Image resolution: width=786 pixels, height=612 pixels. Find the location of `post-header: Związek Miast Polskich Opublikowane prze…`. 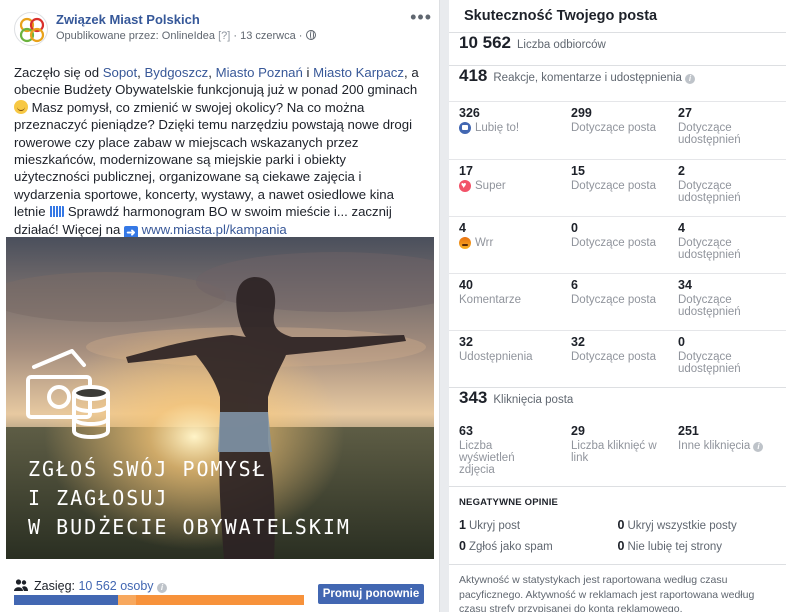

post-header: Związek Miast Polskich Opublikowane prze… is located at coordinates (224, 33).